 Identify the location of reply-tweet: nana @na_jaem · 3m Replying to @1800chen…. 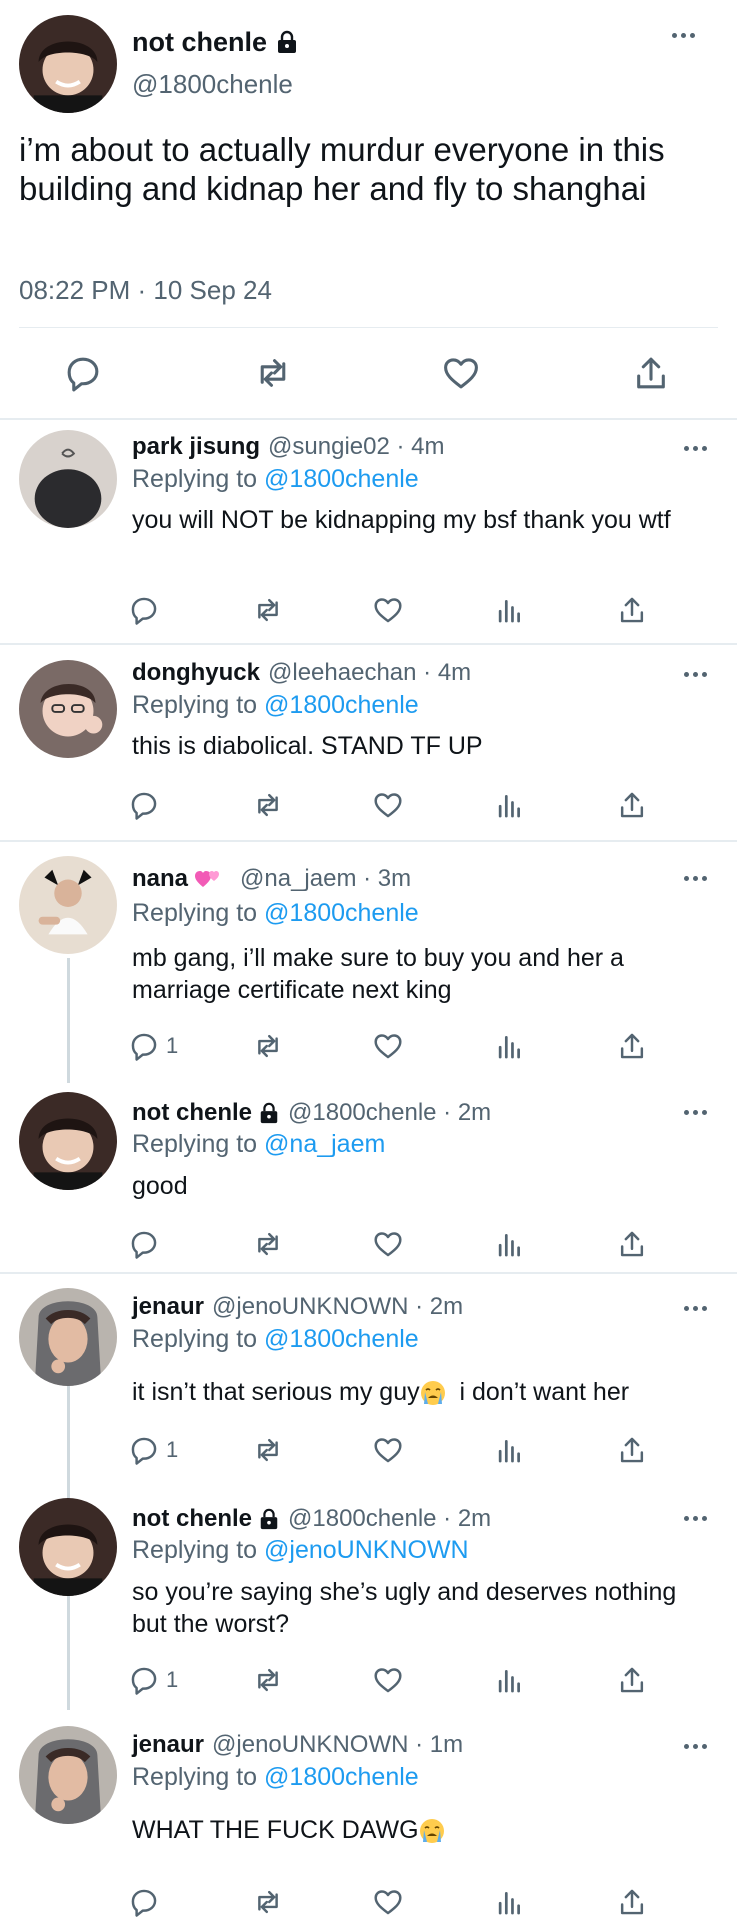
(368, 966).